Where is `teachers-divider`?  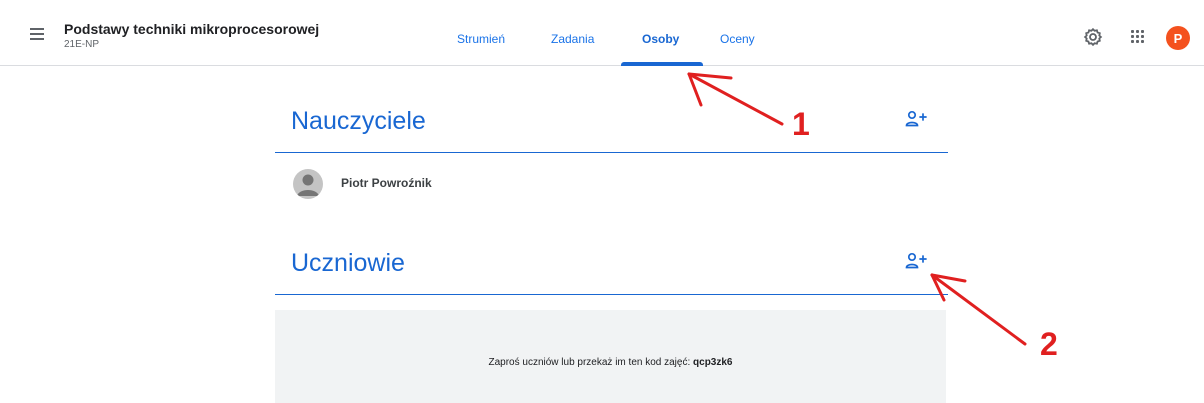
teachers-divider is located at coordinates (611, 152).